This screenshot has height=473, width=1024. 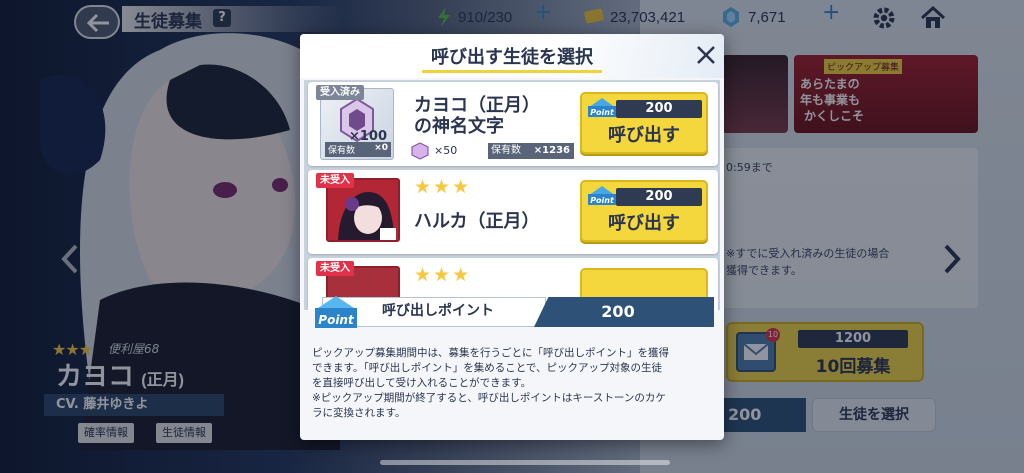 What do you see at coordinates (531, 151) in the screenshot?
I see `fragment-own: 保有数 ×1236` at bounding box center [531, 151].